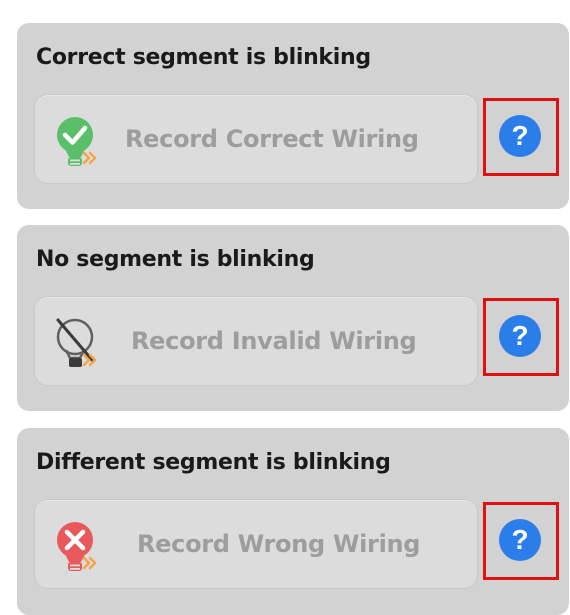 The width and height of the screenshot is (570, 615). Describe the element at coordinates (77, 141) in the screenshot. I see `lightbulb-check-icon` at that location.